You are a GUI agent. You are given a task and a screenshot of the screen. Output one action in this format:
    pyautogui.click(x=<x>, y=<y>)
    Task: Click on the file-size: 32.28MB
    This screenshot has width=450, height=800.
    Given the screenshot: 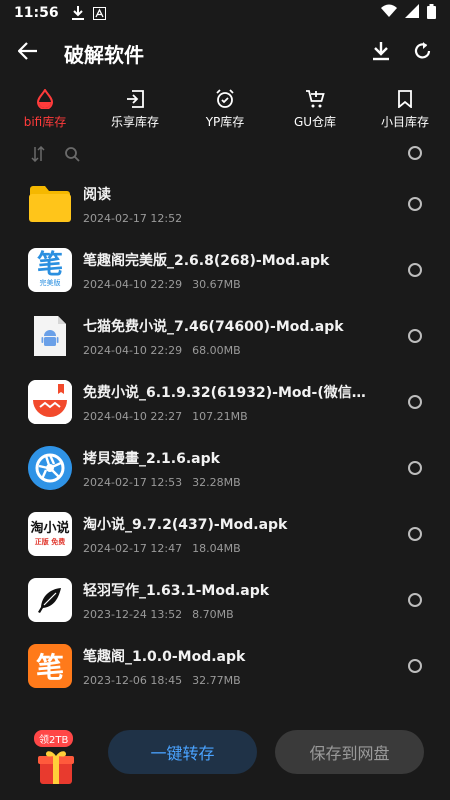 What is the action you would take?
    pyautogui.click(x=216, y=482)
    